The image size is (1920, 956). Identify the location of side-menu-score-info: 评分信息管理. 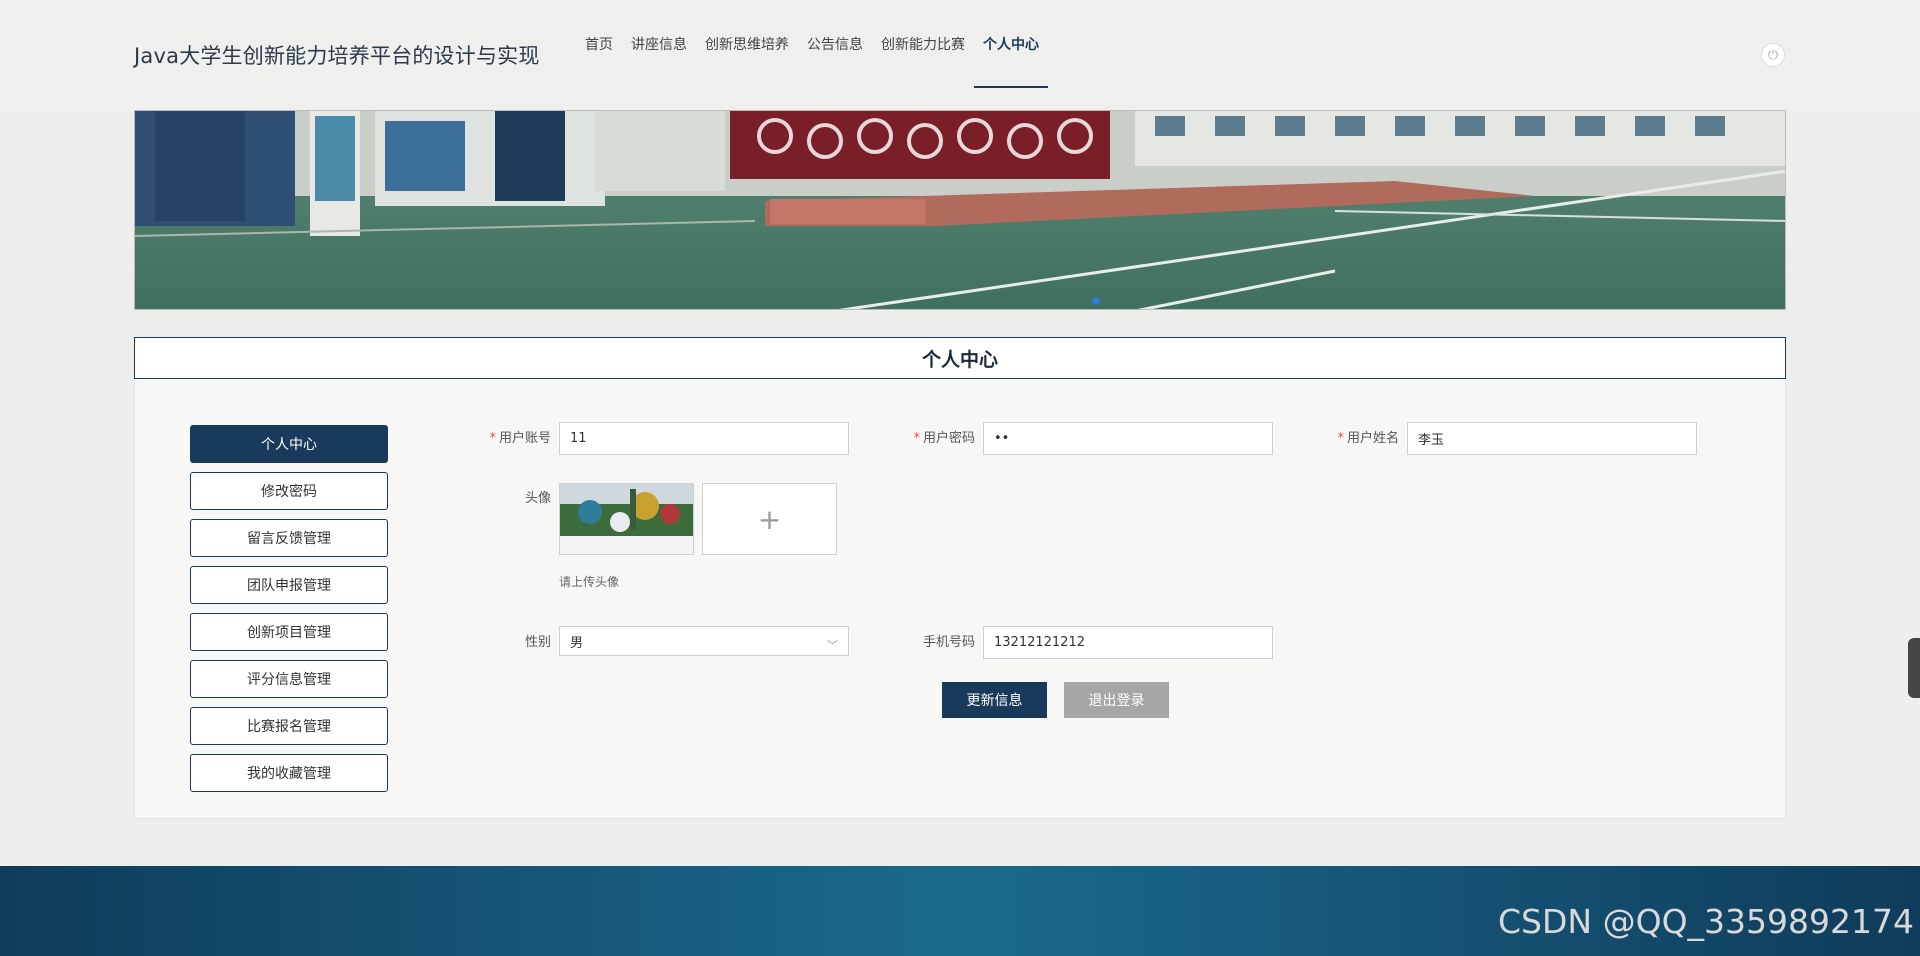
(289, 679).